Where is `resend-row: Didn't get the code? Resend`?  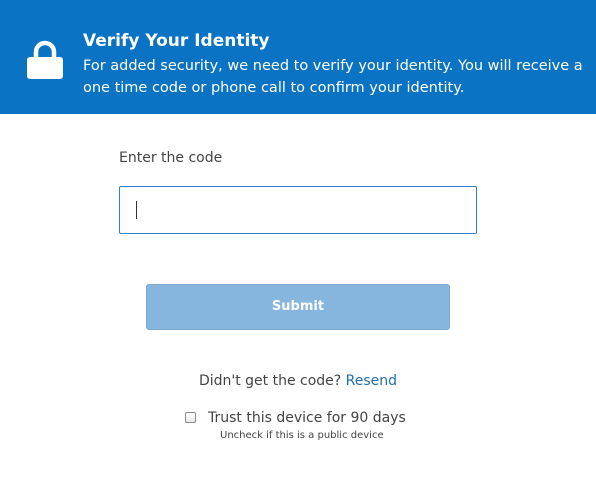 resend-row: Didn't get the code? Resend is located at coordinates (298, 381).